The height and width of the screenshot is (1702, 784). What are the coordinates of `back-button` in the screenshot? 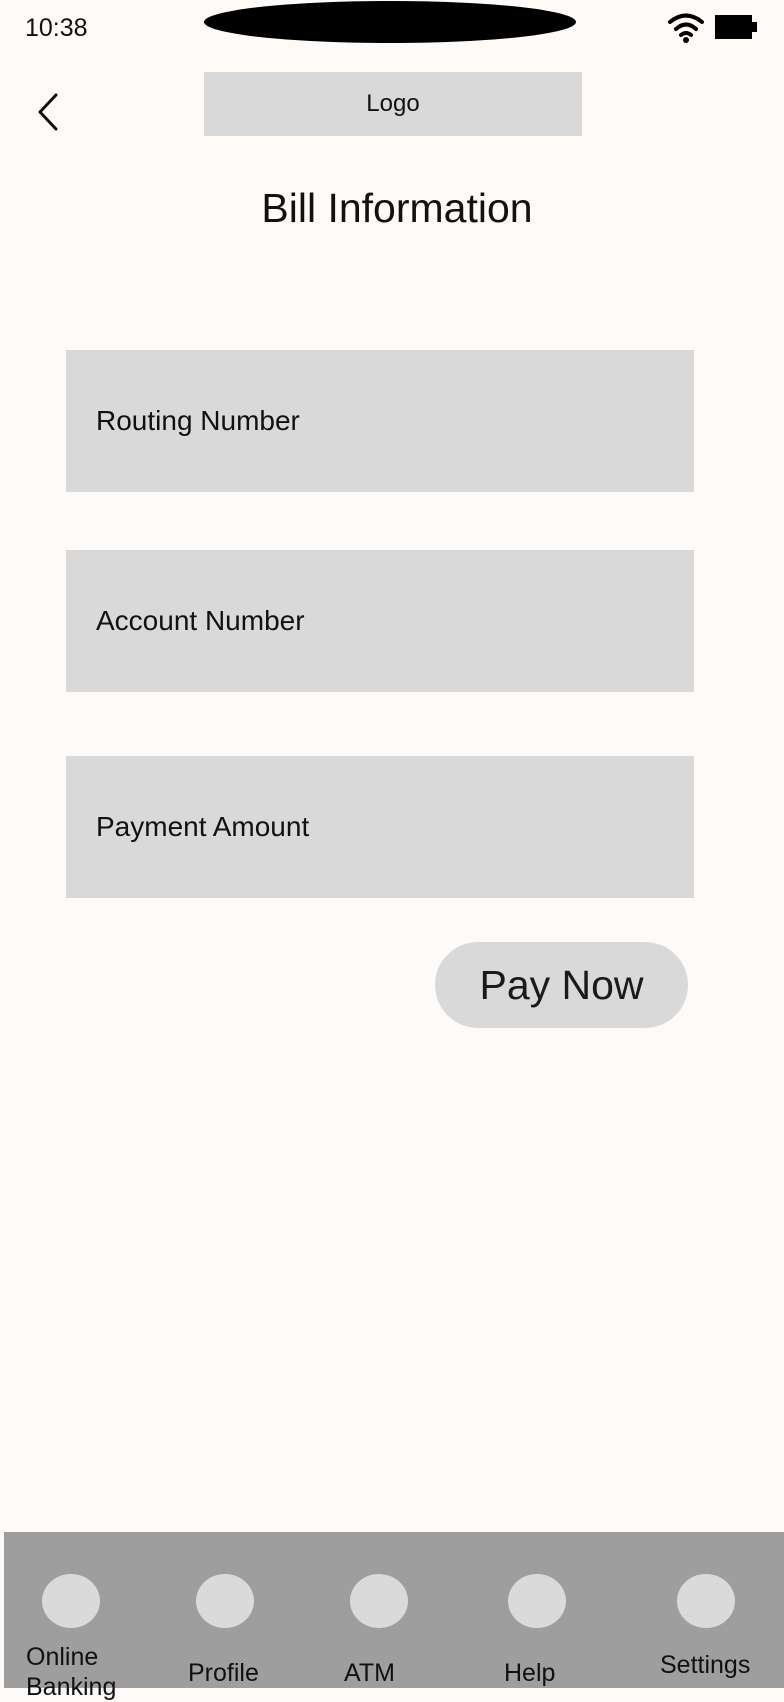 It's located at (48, 112).